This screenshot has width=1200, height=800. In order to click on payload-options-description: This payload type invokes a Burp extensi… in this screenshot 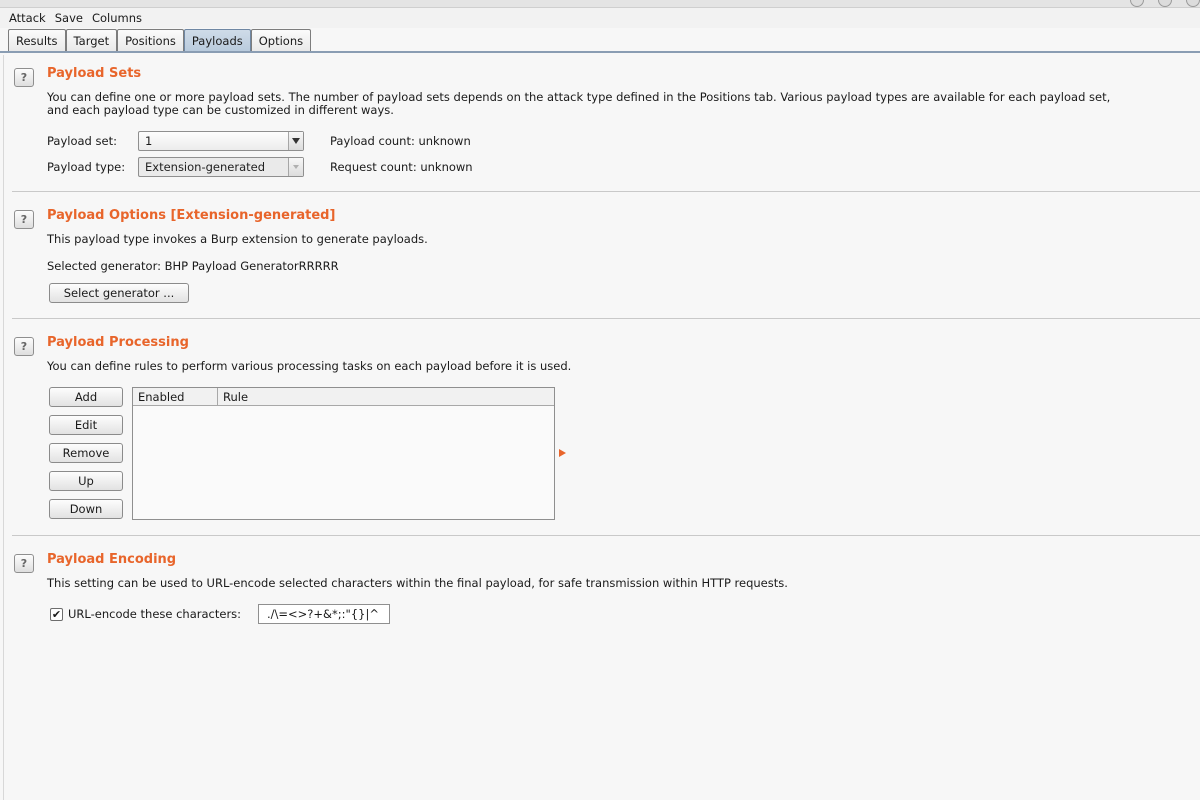, I will do `click(237, 239)`.